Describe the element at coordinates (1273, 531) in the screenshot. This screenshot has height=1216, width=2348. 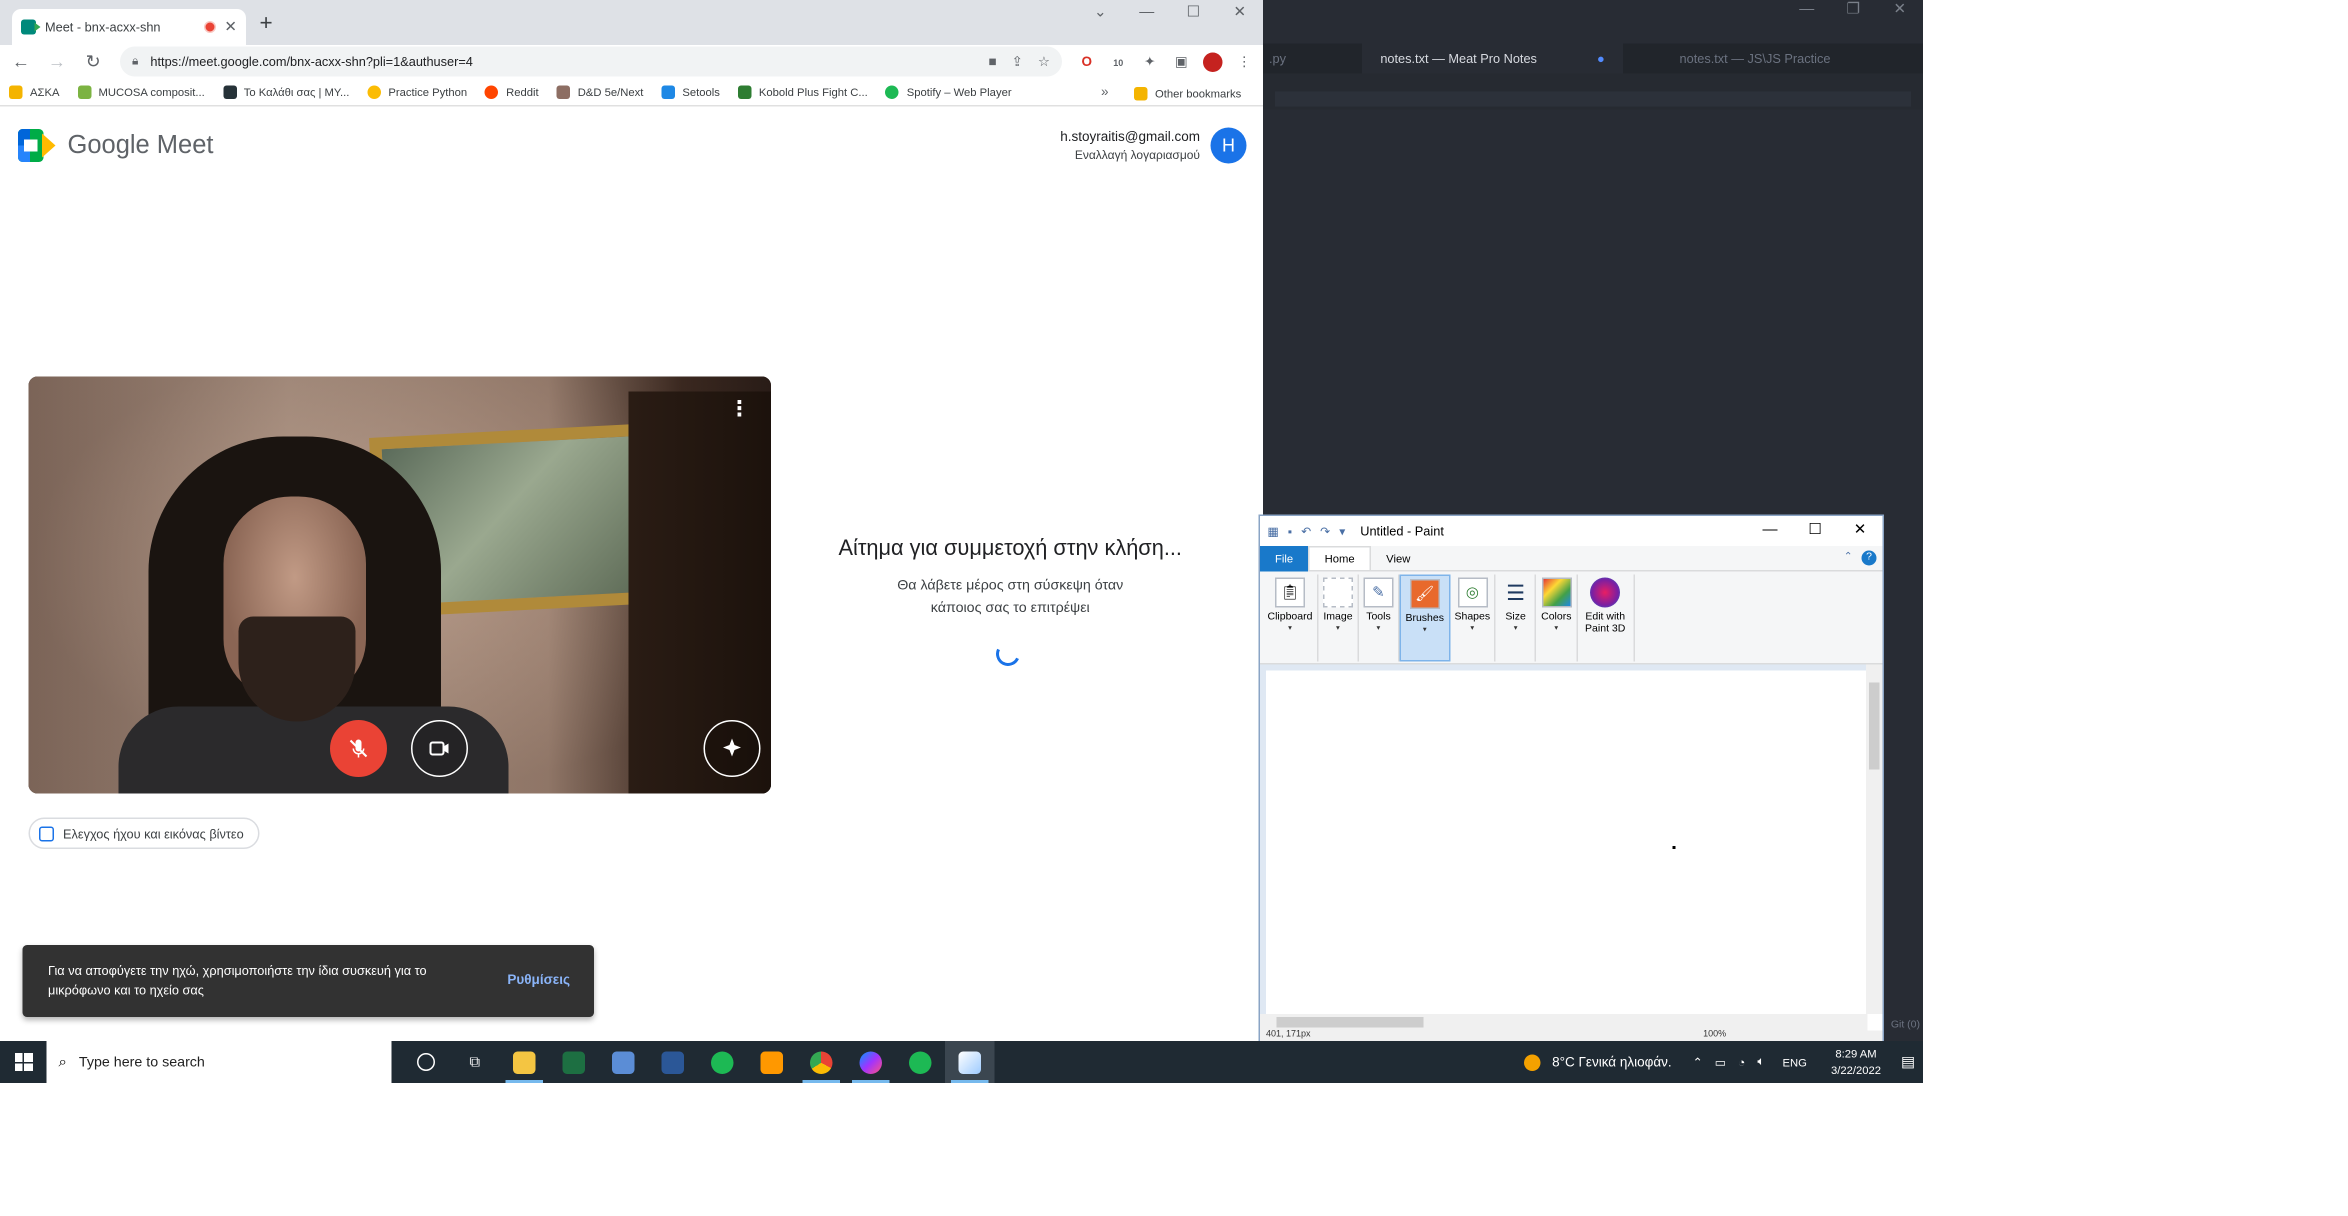
I see `paint-app-icon: ▦` at that location.